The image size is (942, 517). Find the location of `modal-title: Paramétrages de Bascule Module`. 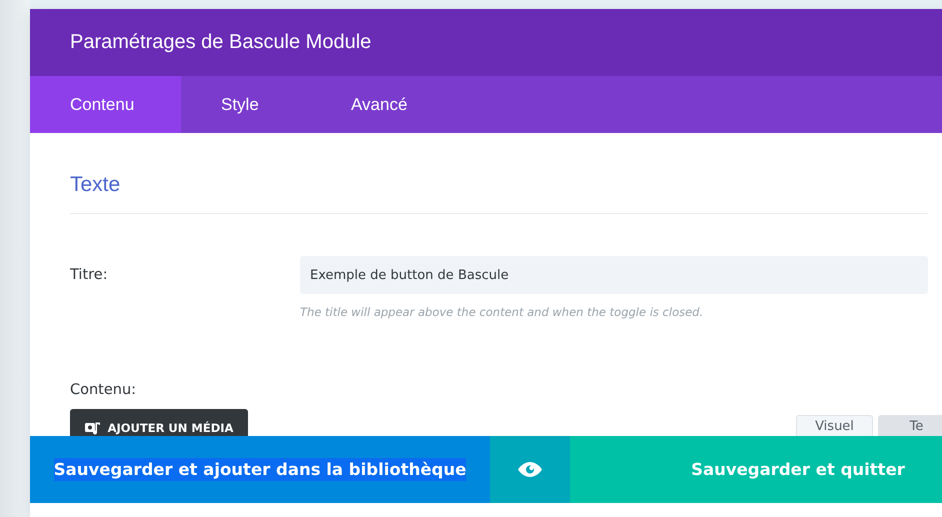

modal-title: Paramétrages de Bascule Module is located at coordinates (221, 42).